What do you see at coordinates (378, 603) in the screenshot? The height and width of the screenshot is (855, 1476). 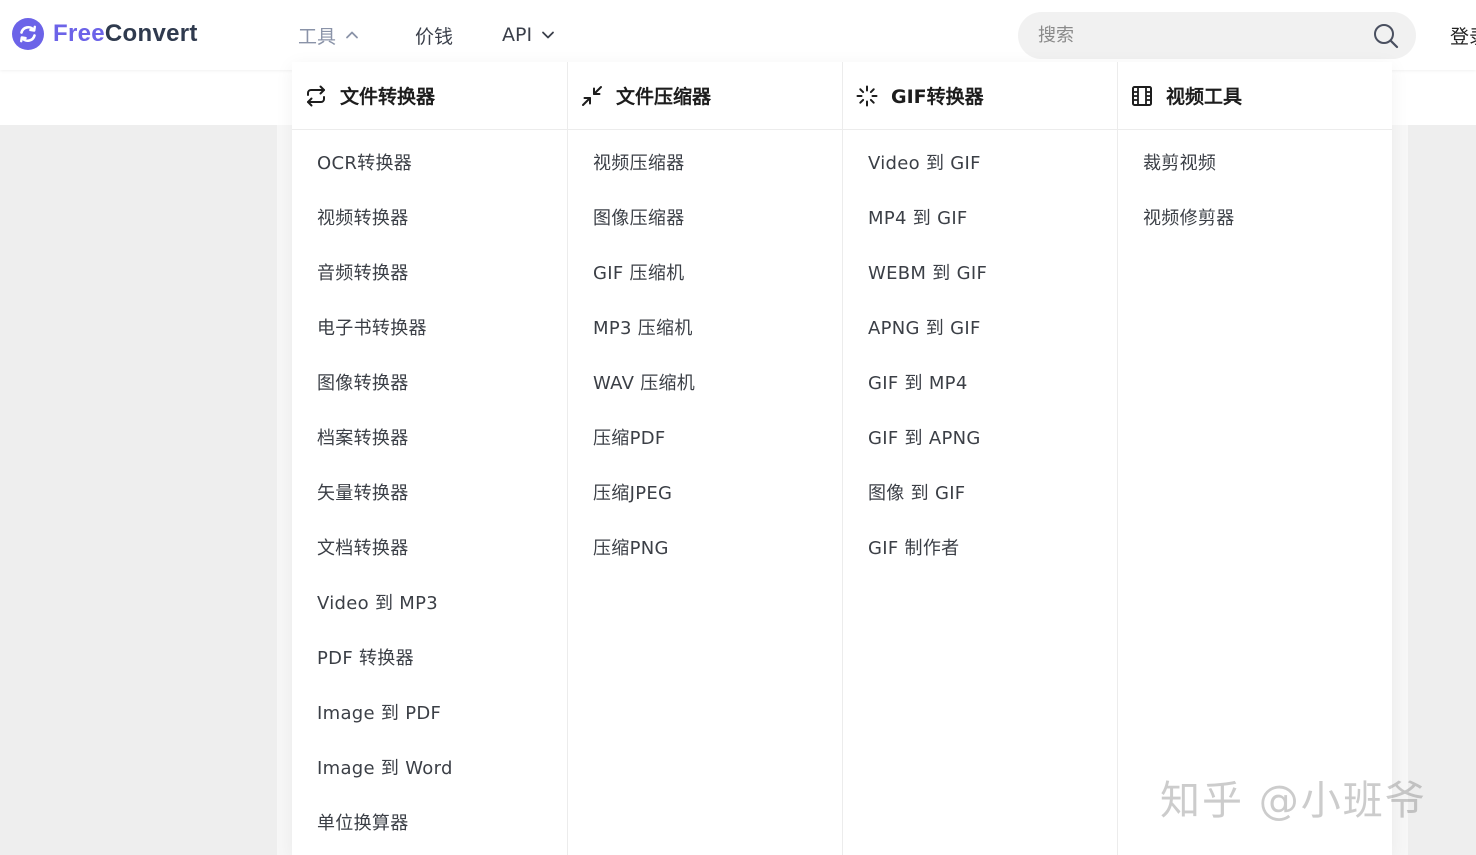 I see `menu-item-label: Video 到 MP3` at bounding box center [378, 603].